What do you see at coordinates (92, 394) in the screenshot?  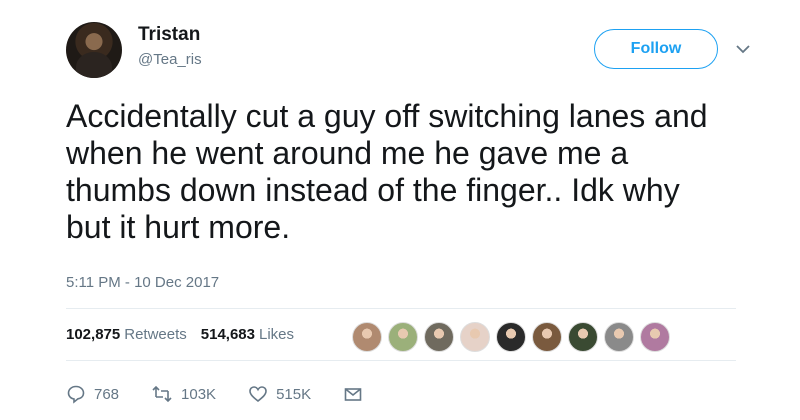 I see `reply-button: 768` at bounding box center [92, 394].